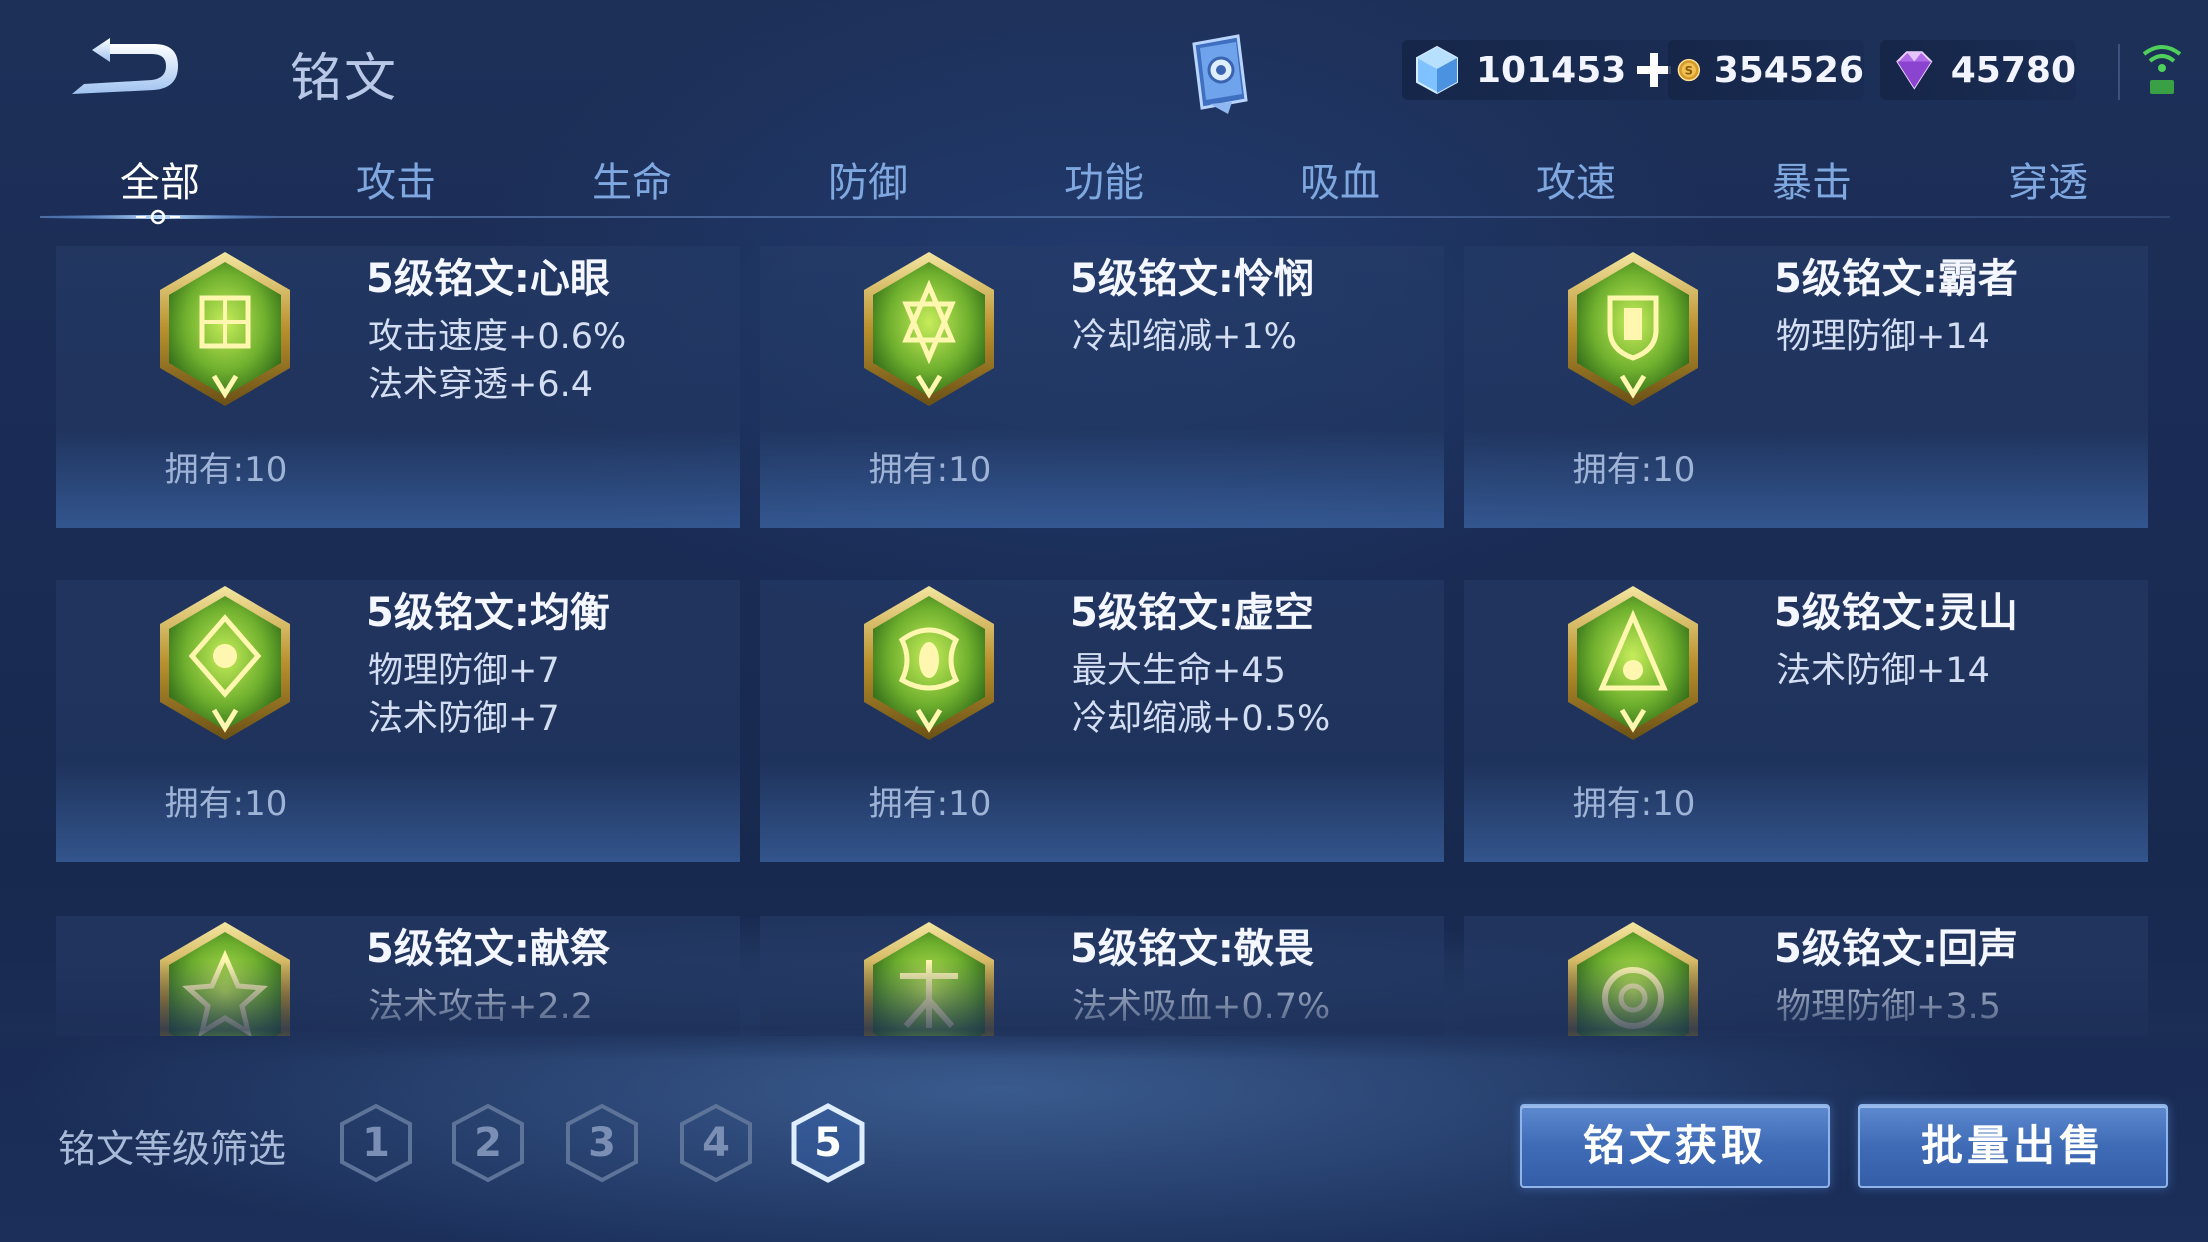 This screenshot has width=2208, height=1242. What do you see at coordinates (1192, 949) in the screenshot?
I see `rune-name: 5级铭文:敬畏` at bounding box center [1192, 949].